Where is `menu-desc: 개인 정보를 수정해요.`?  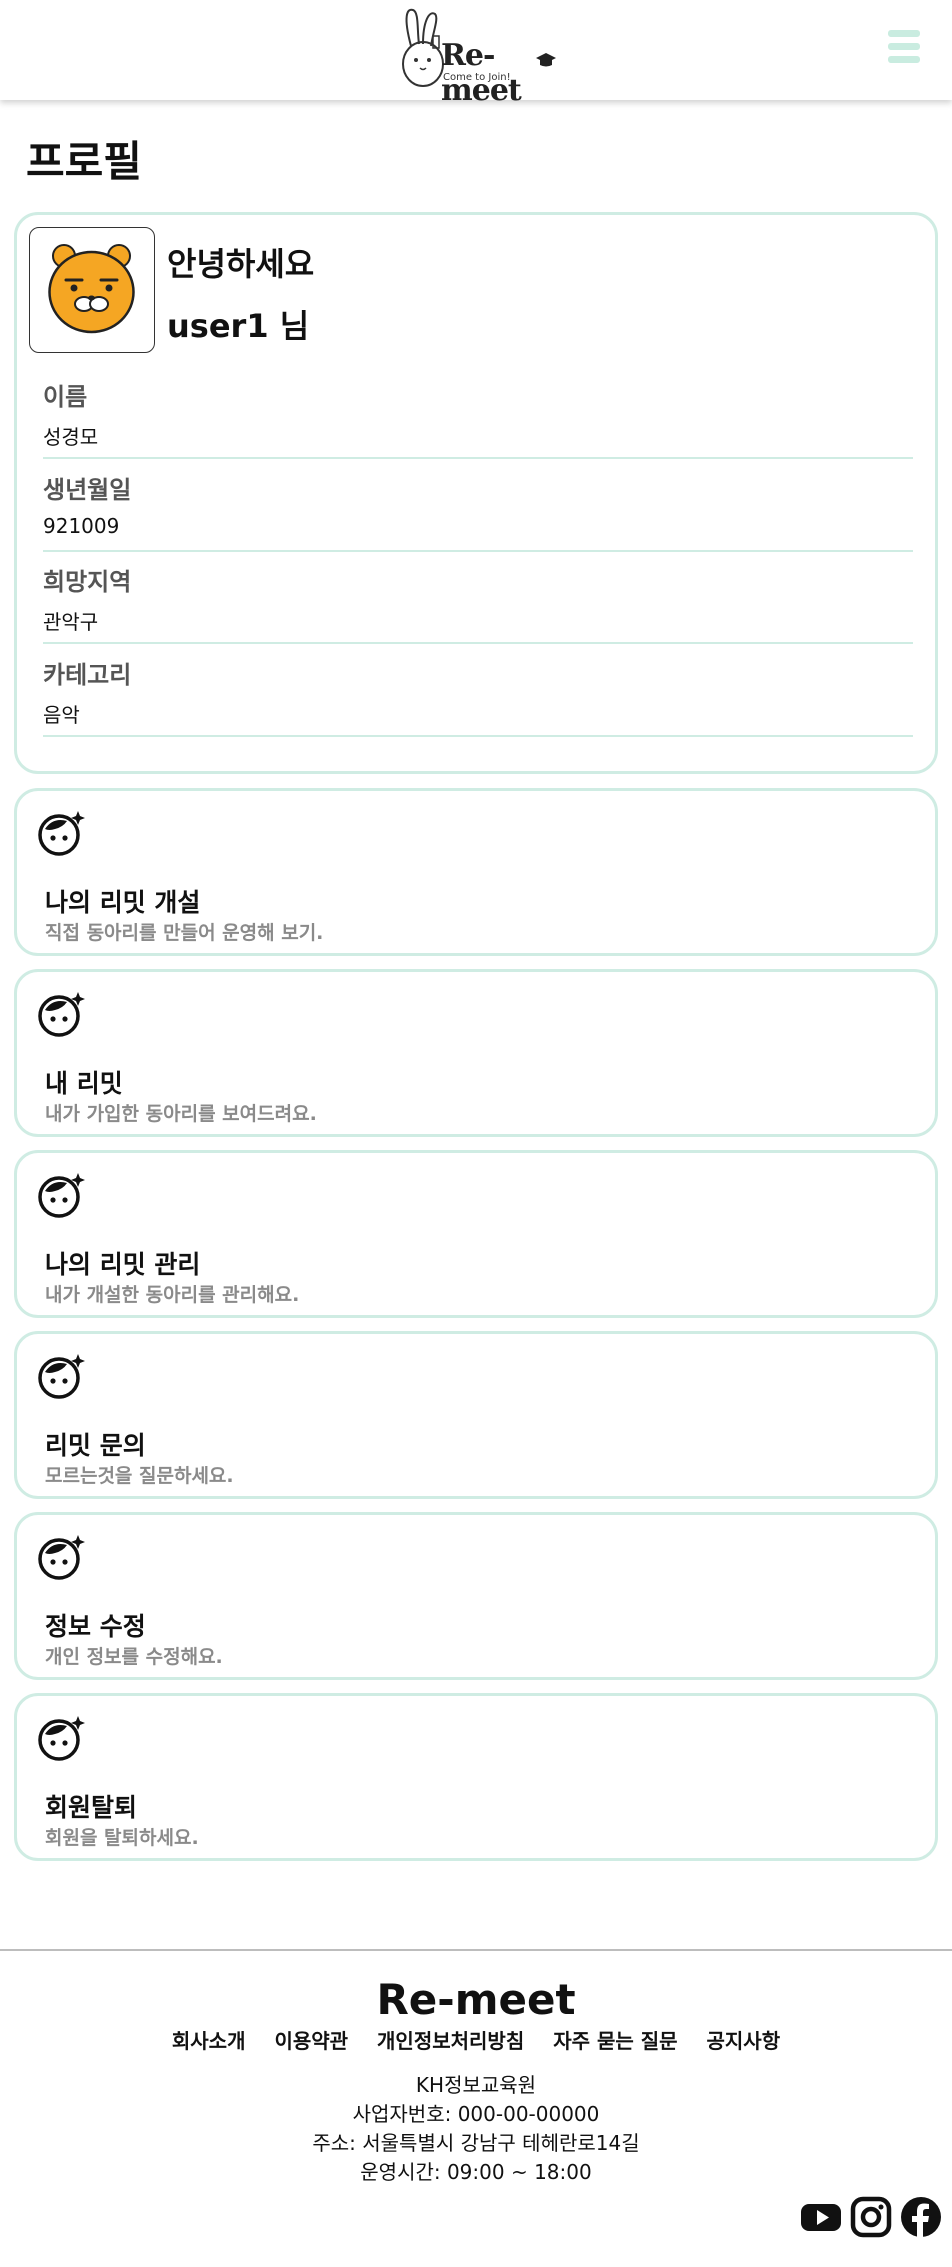 menu-desc: 개인 정보를 수정해요. is located at coordinates (134, 1657).